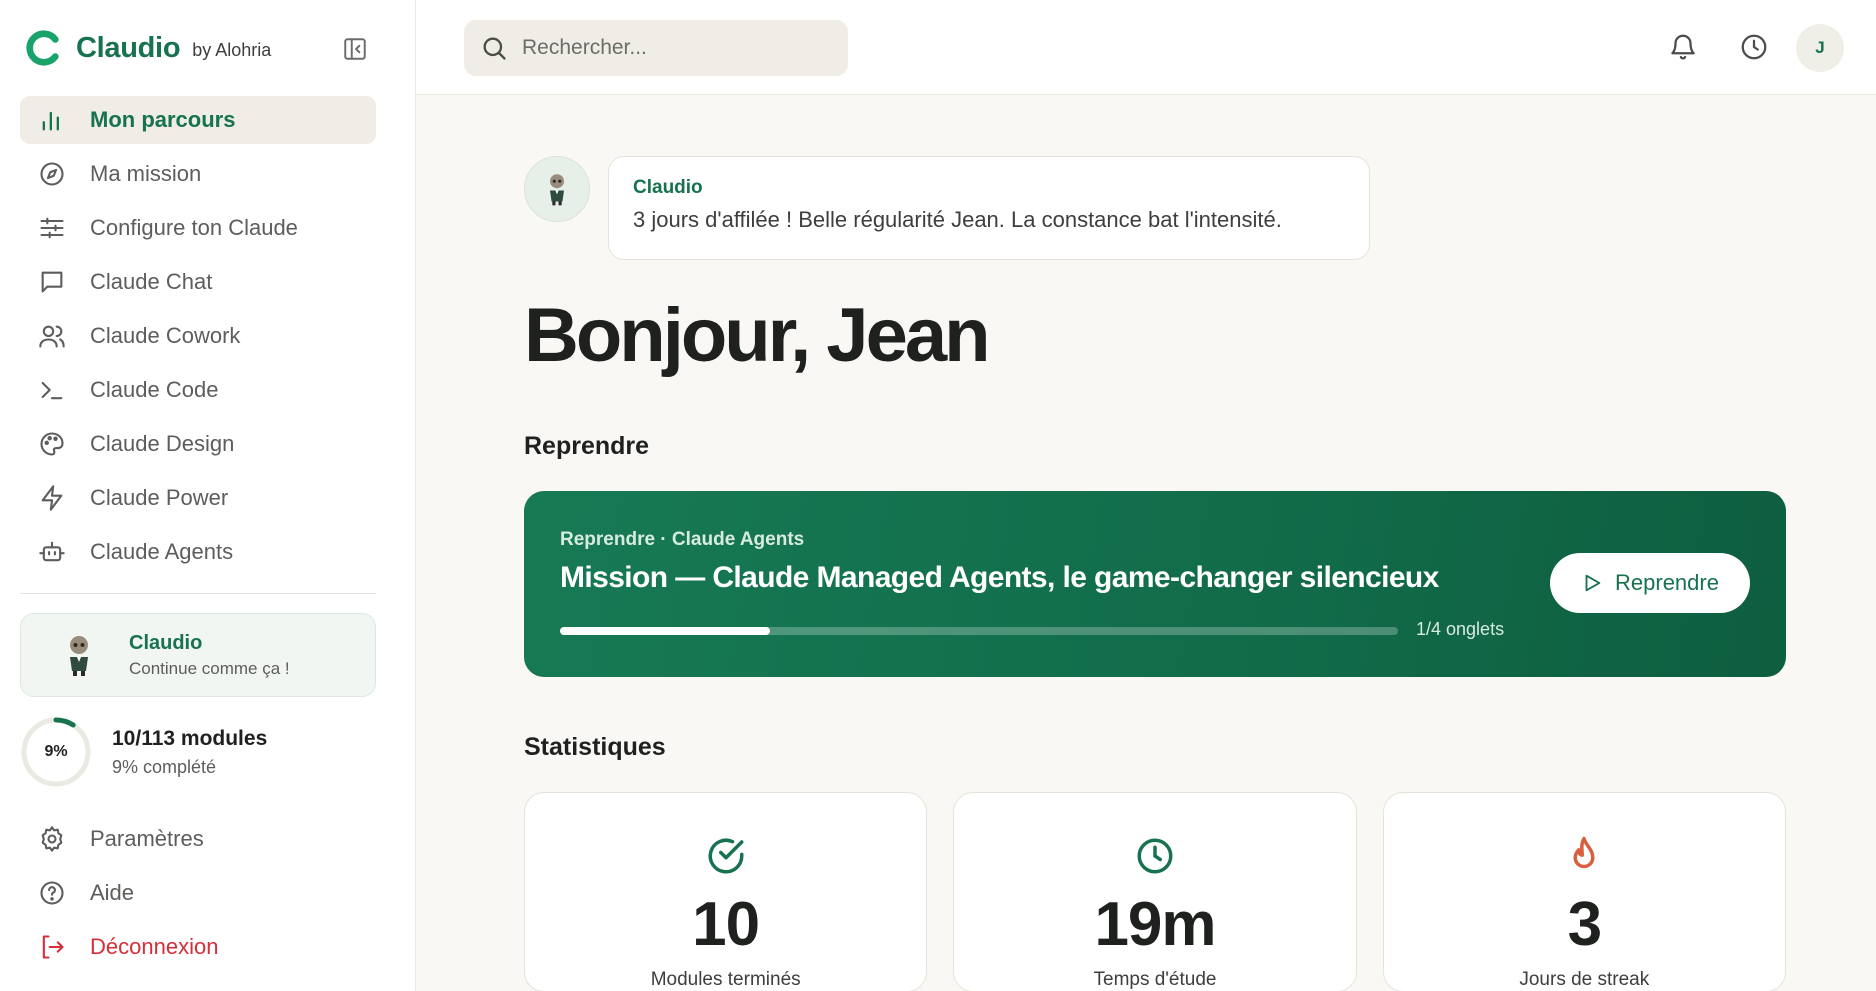 The image size is (1876, 991). Describe the element at coordinates (146, 173) in the screenshot. I see `nav-item-label: Ma mission` at that location.